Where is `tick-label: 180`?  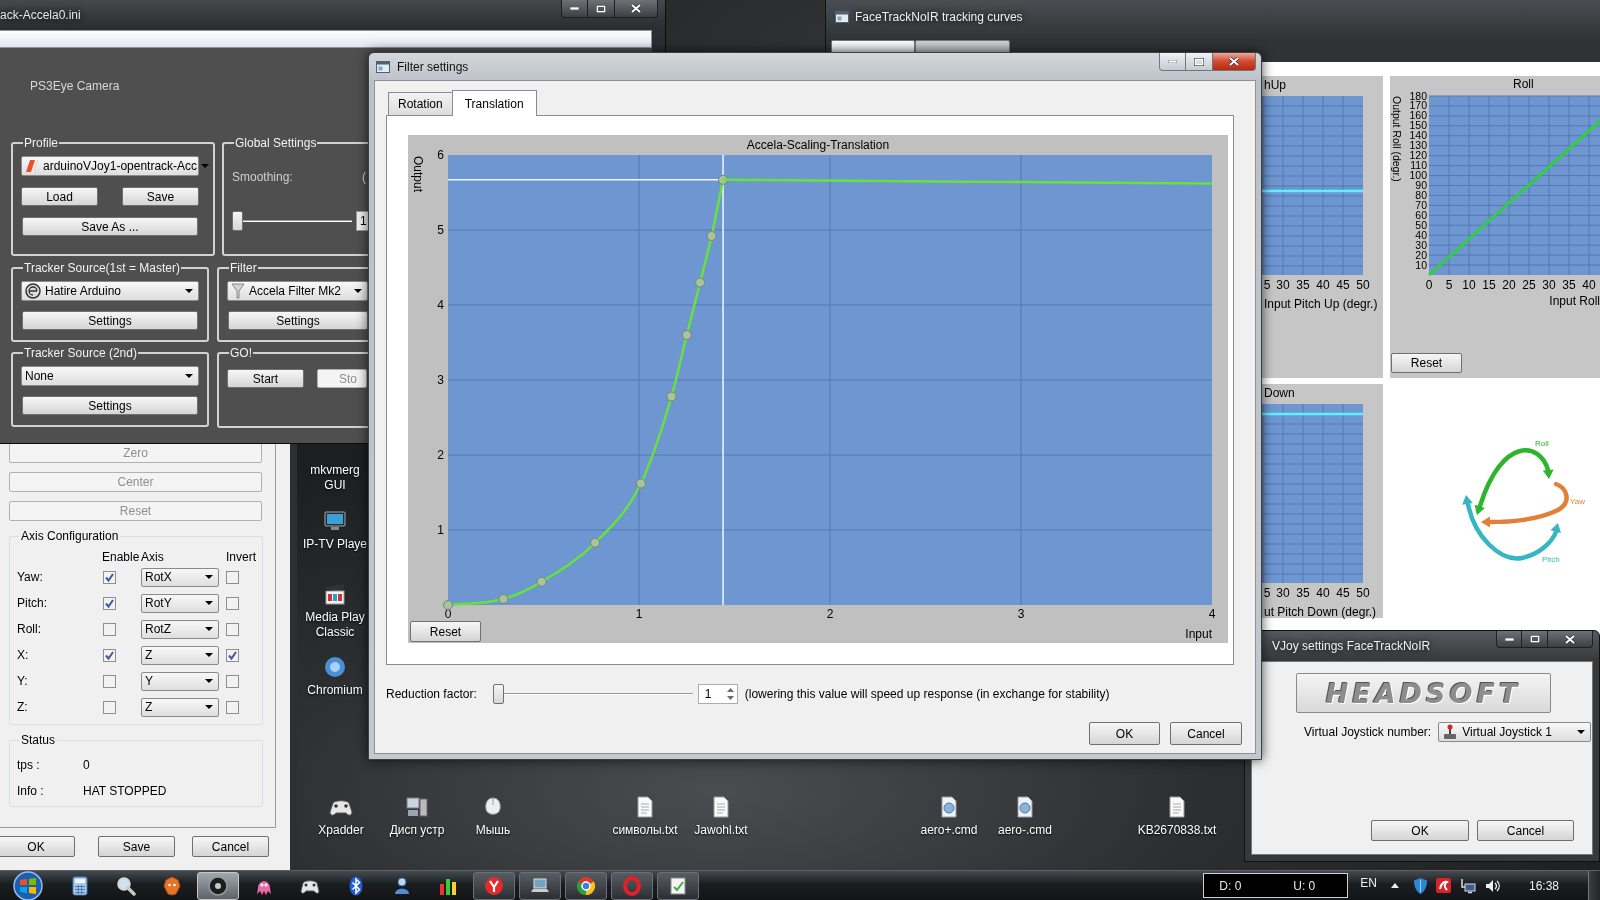
tick-label: 180 is located at coordinates (1418, 96).